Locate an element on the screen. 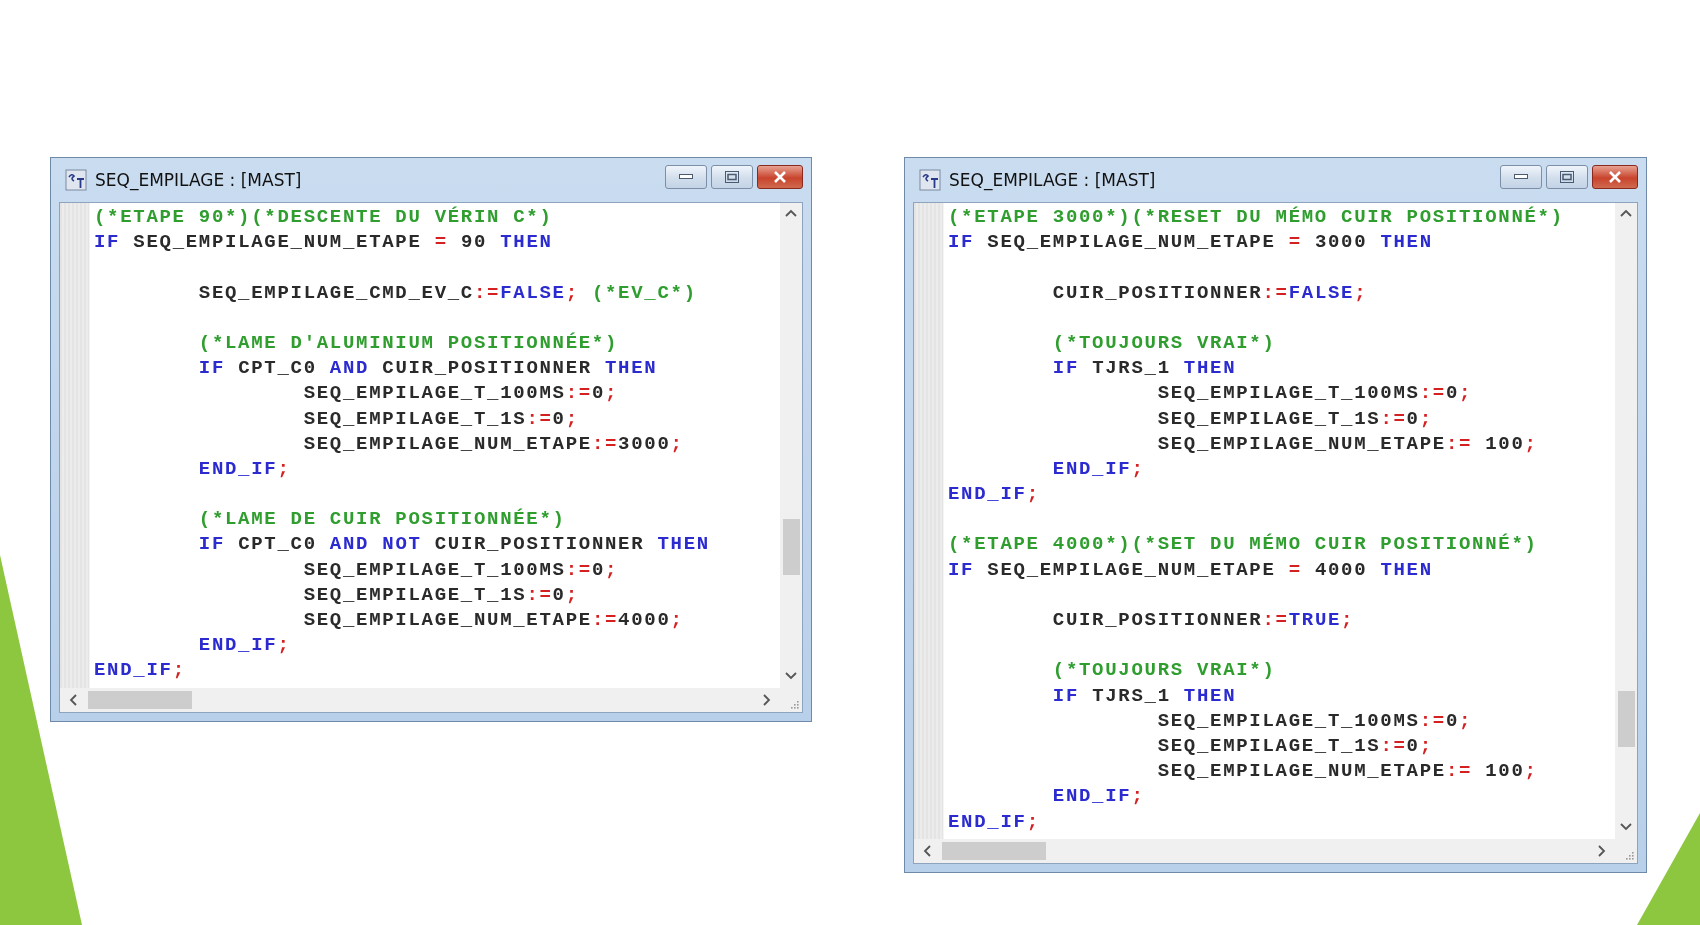  code-line: IF CPT_C0 AND NOT CUIR_POSITIONNER THEN is located at coordinates (453, 545).